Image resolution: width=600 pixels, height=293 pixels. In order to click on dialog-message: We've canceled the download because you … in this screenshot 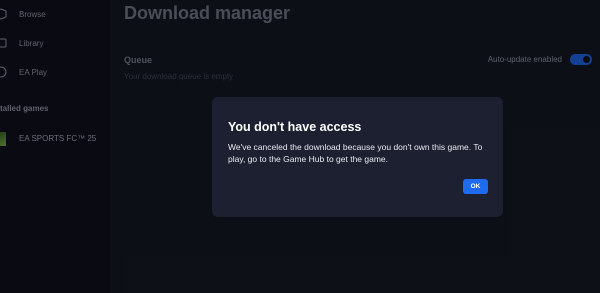, I will do `click(355, 153)`.